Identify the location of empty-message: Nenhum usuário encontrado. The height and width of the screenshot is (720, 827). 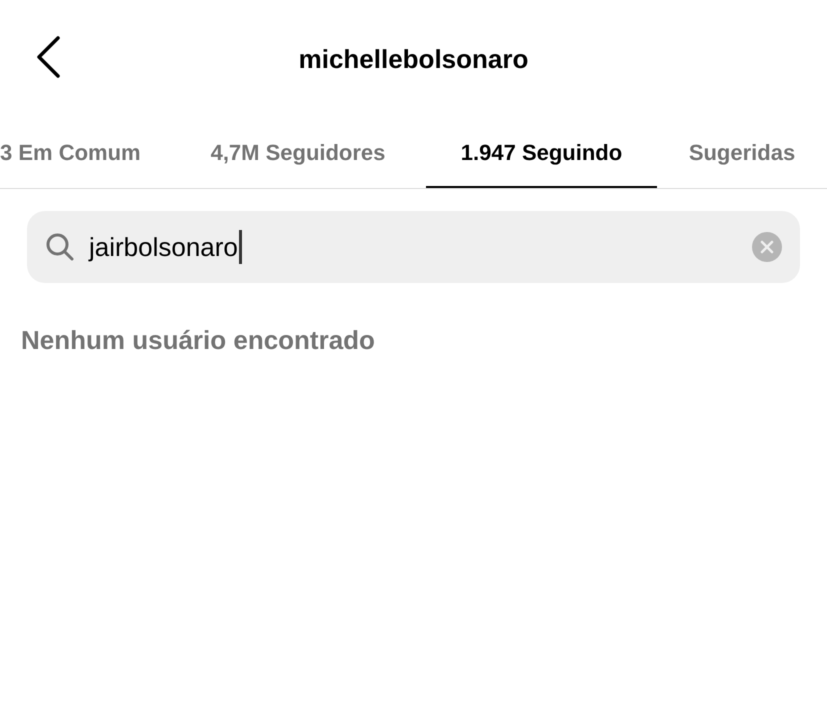
(198, 340).